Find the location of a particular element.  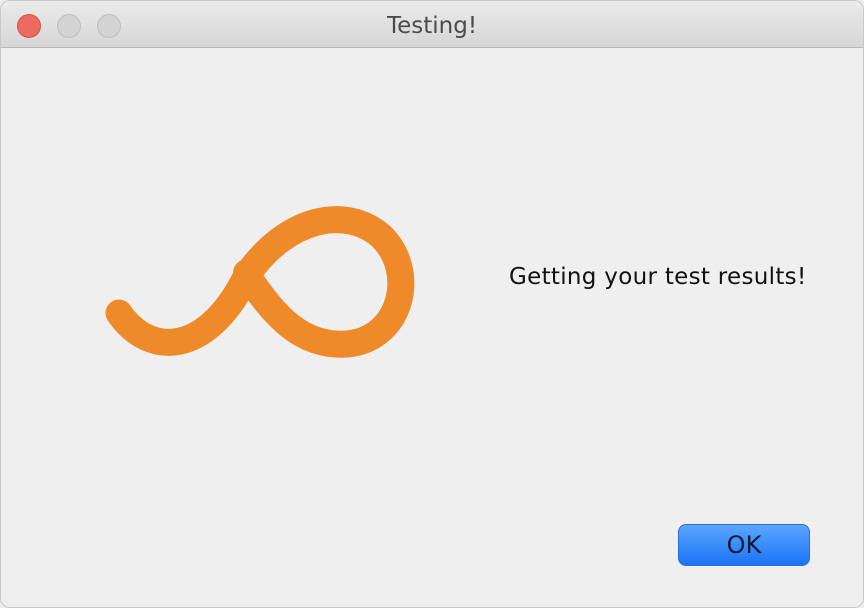

loop-logo-icon is located at coordinates (260, 282).